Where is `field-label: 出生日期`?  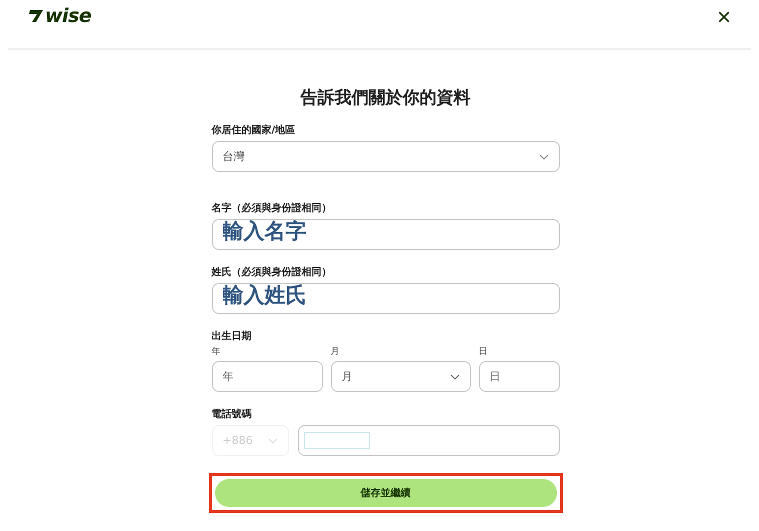
field-label: 出生日期 is located at coordinates (232, 337).